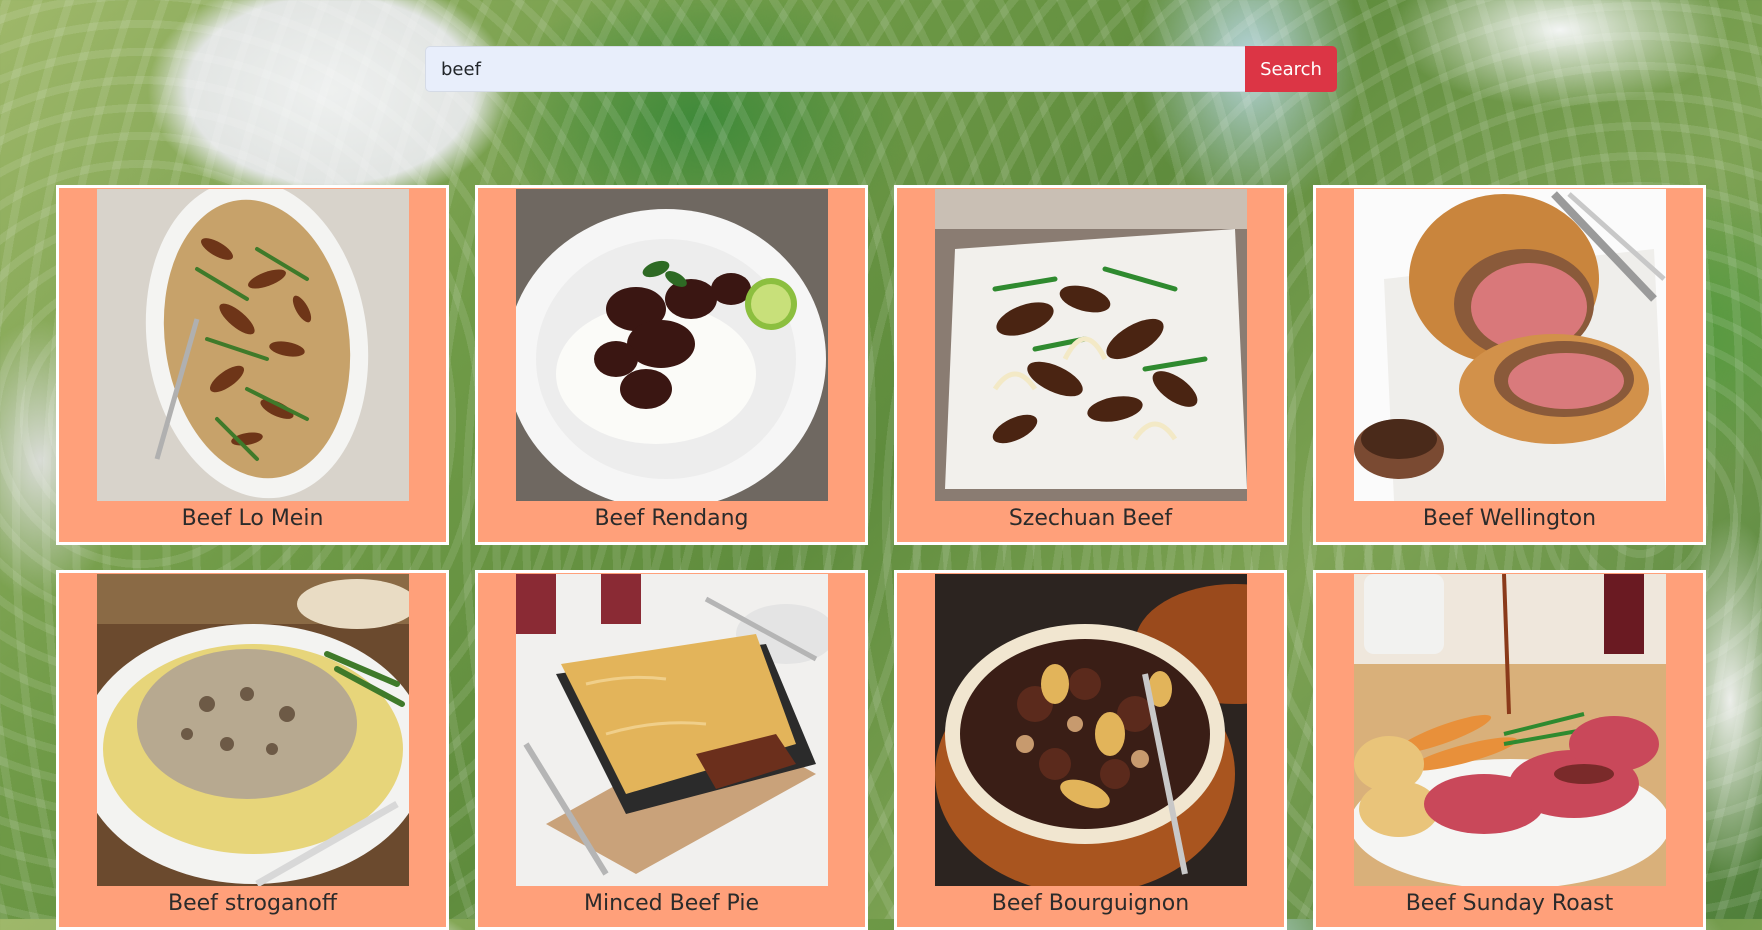 The image size is (1762, 930). What do you see at coordinates (1509, 518) in the screenshot?
I see `recipe-title: Beef Wellington` at bounding box center [1509, 518].